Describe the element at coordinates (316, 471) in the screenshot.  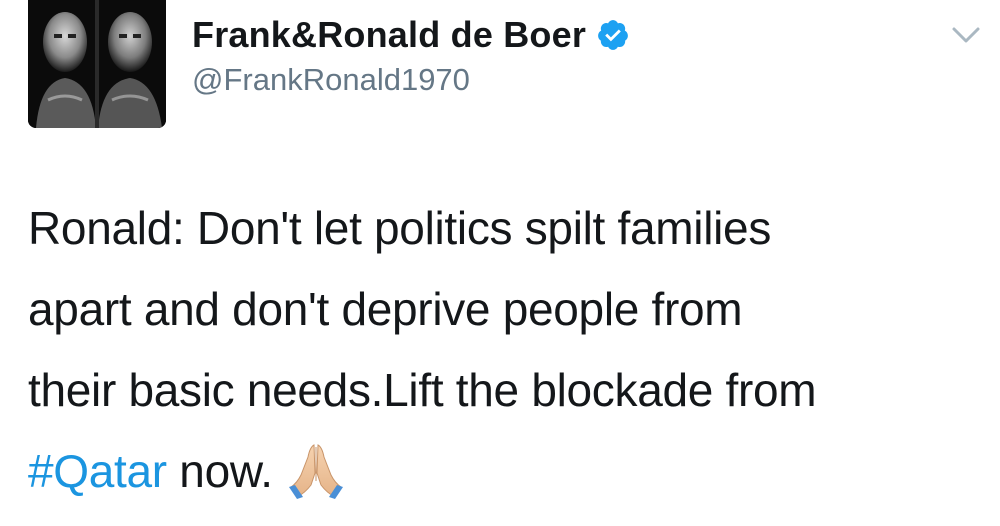
I see `folded-hands-emoji-icon` at that location.